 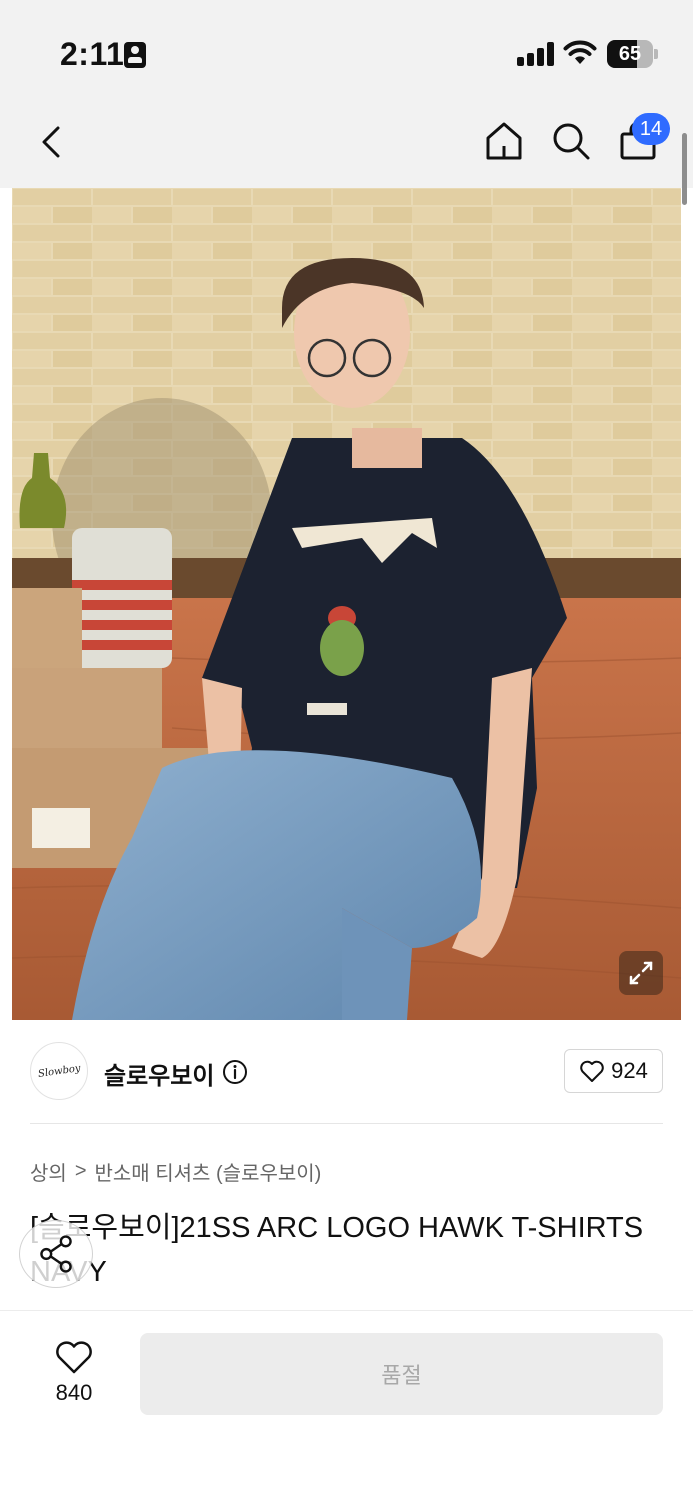 What do you see at coordinates (580, 52) in the screenshot?
I see `wifi-icon` at bounding box center [580, 52].